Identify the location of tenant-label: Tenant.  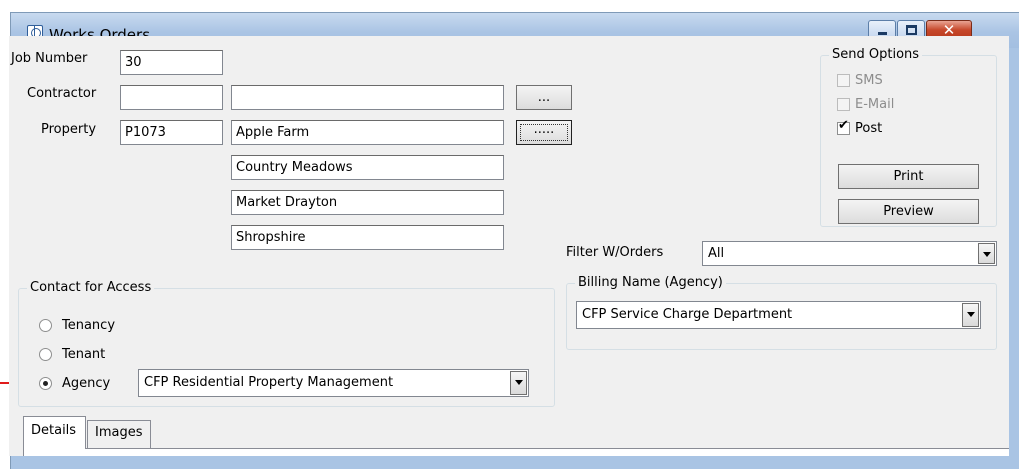
(84, 354).